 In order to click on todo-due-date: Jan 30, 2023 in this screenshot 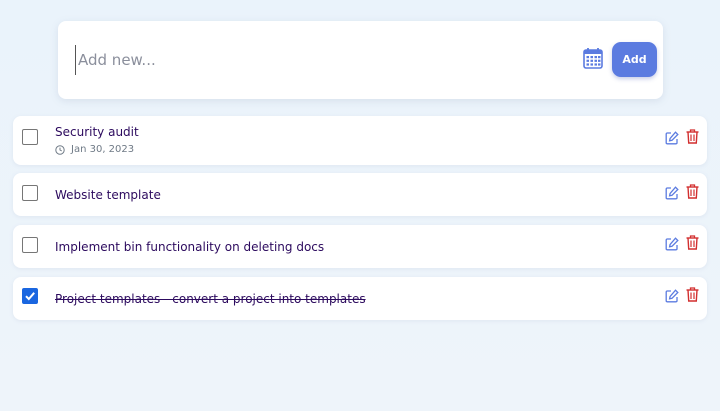, I will do `click(94, 149)`.